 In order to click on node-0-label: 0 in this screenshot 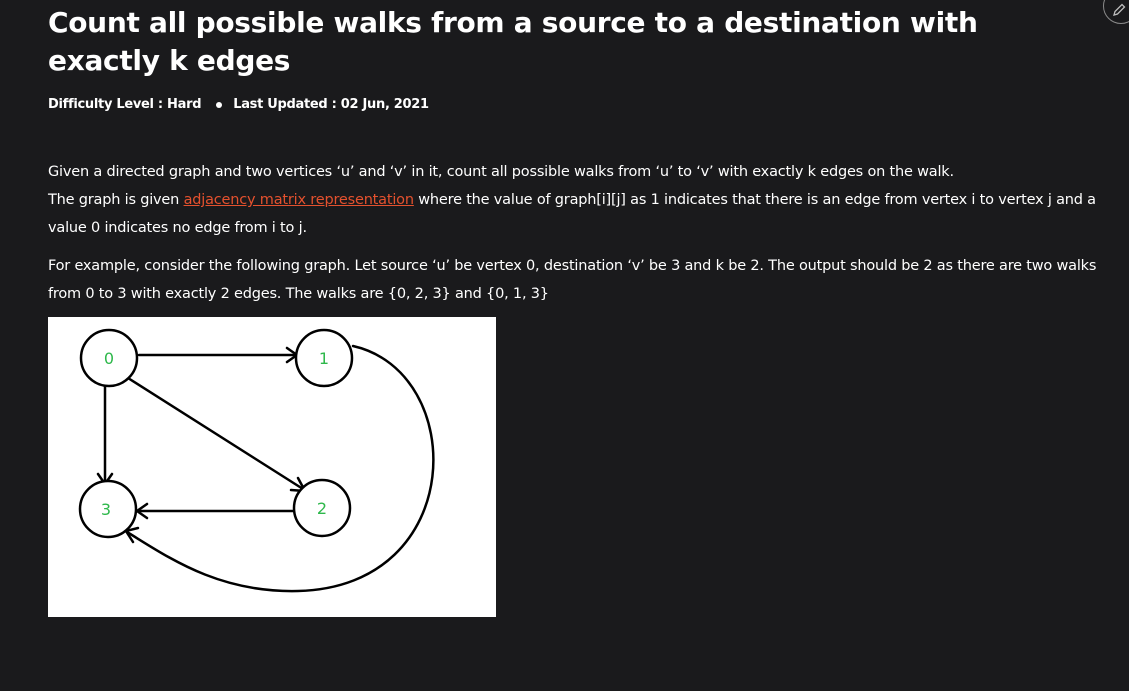, I will do `click(109, 358)`.